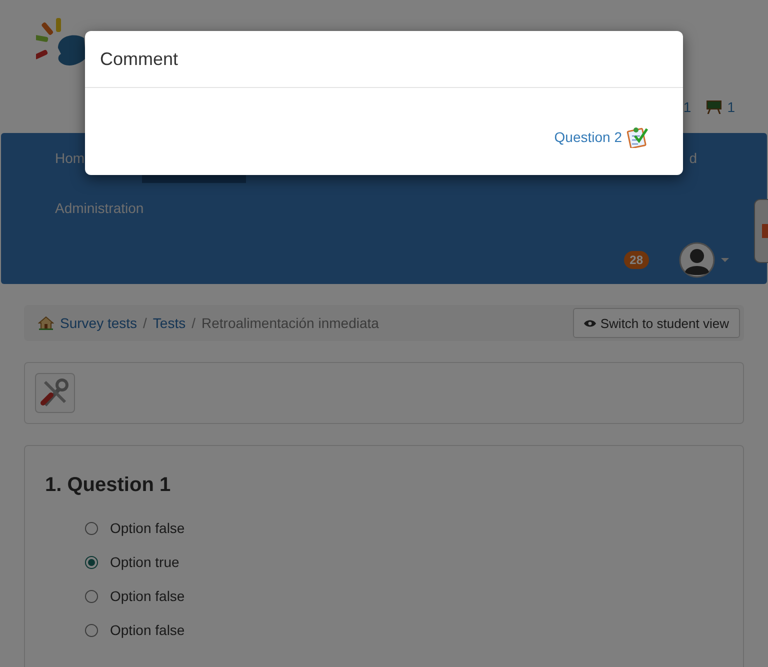 The height and width of the screenshot is (667, 768). Describe the element at coordinates (725, 260) in the screenshot. I see `caret-icon` at that location.